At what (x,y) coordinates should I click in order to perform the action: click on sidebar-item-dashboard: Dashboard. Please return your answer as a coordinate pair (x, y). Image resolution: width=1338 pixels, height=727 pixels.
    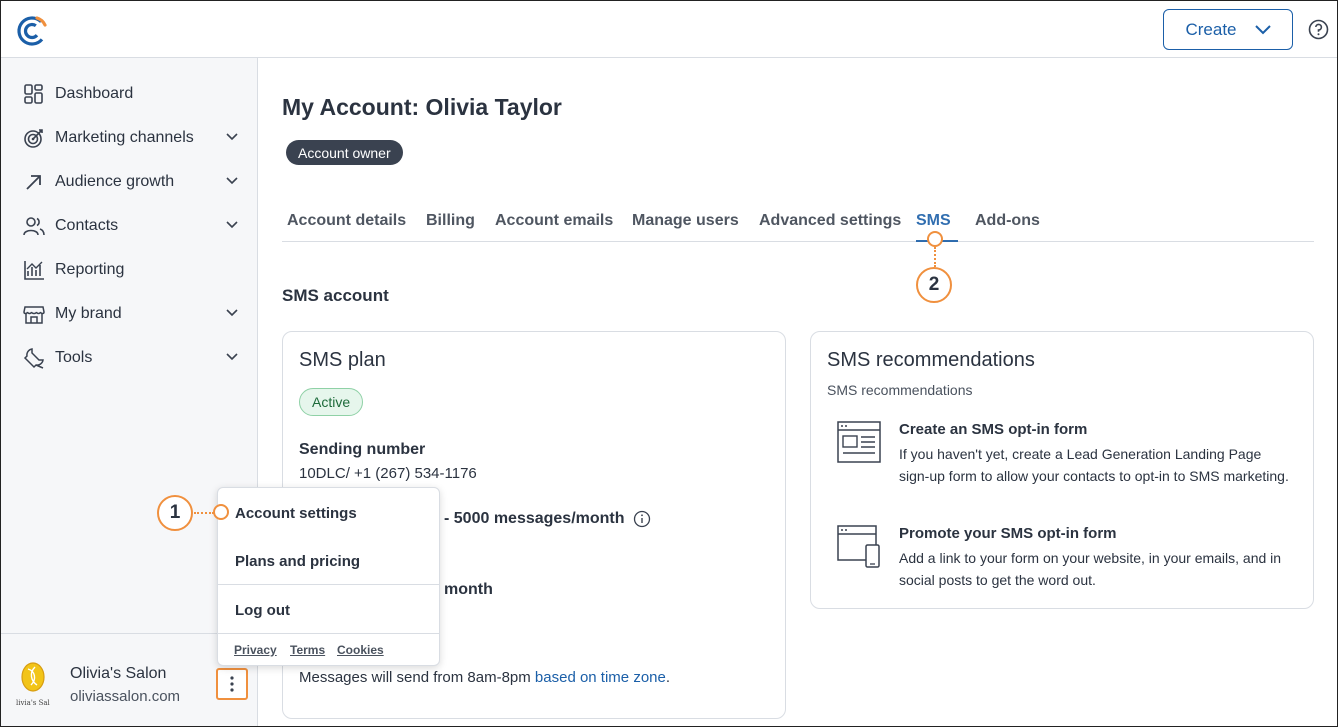
    Looking at the image, I should click on (129, 94).